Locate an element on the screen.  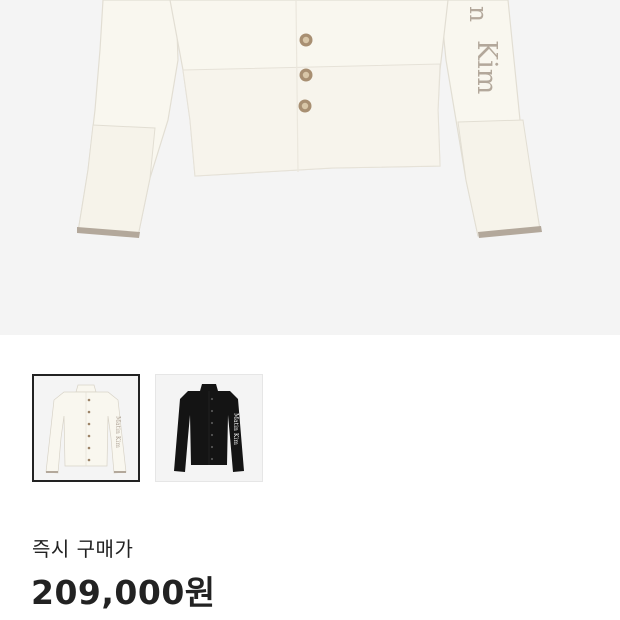
sleeve-text: Kim is located at coordinates (486, 67).